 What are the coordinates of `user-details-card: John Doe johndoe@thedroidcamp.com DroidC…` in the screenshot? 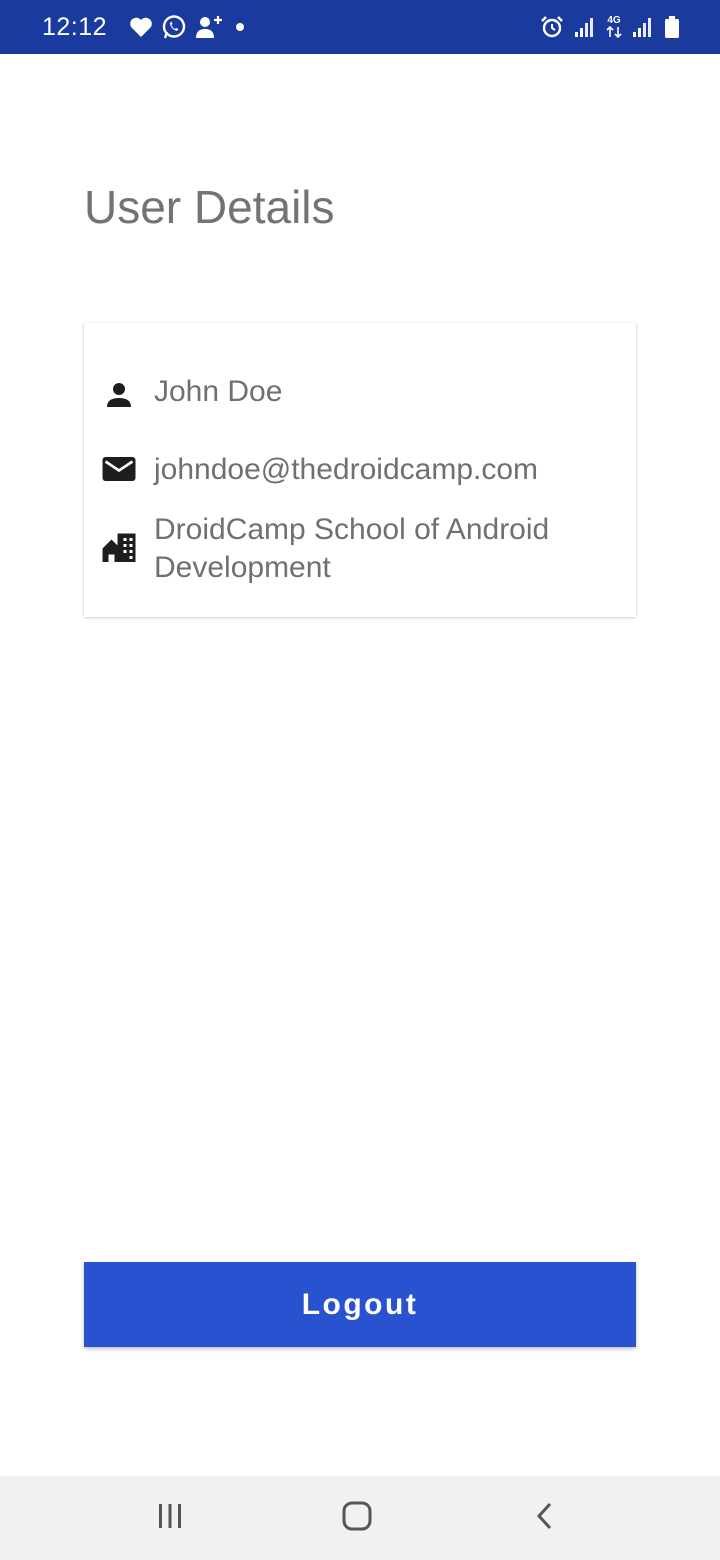 It's located at (360, 470).